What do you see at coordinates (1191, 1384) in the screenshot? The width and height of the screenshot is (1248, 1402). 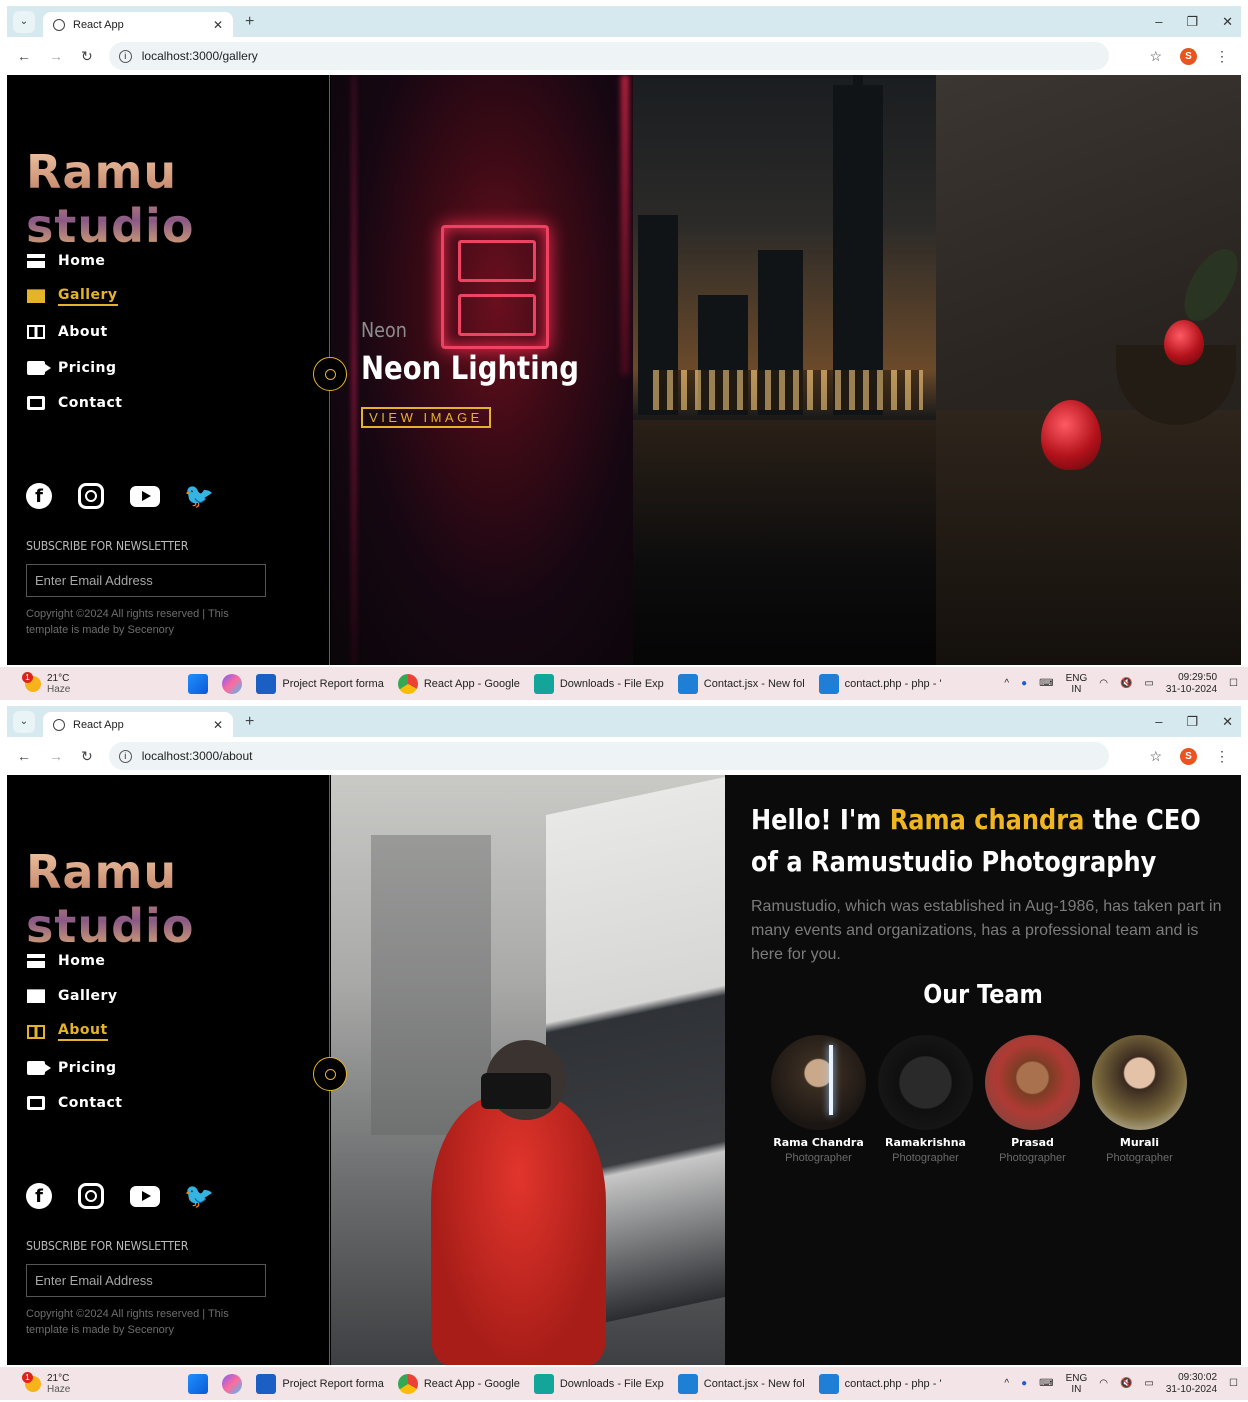 I see `clock: 09:30:02 31-10-2024` at bounding box center [1191, 1384].